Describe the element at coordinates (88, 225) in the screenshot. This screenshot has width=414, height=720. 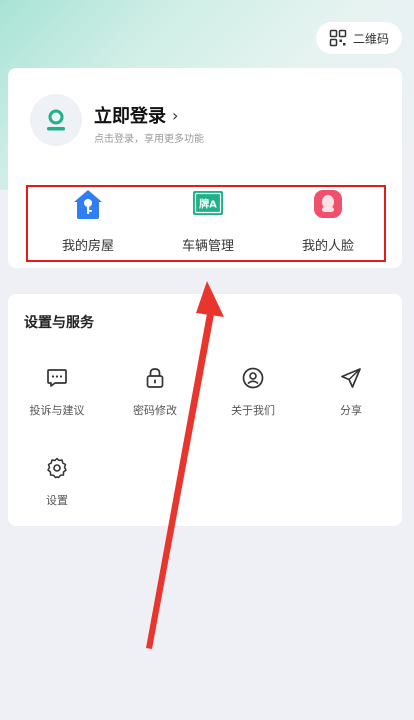
I see `quick-action-my-house: 我的房屋` at that location.